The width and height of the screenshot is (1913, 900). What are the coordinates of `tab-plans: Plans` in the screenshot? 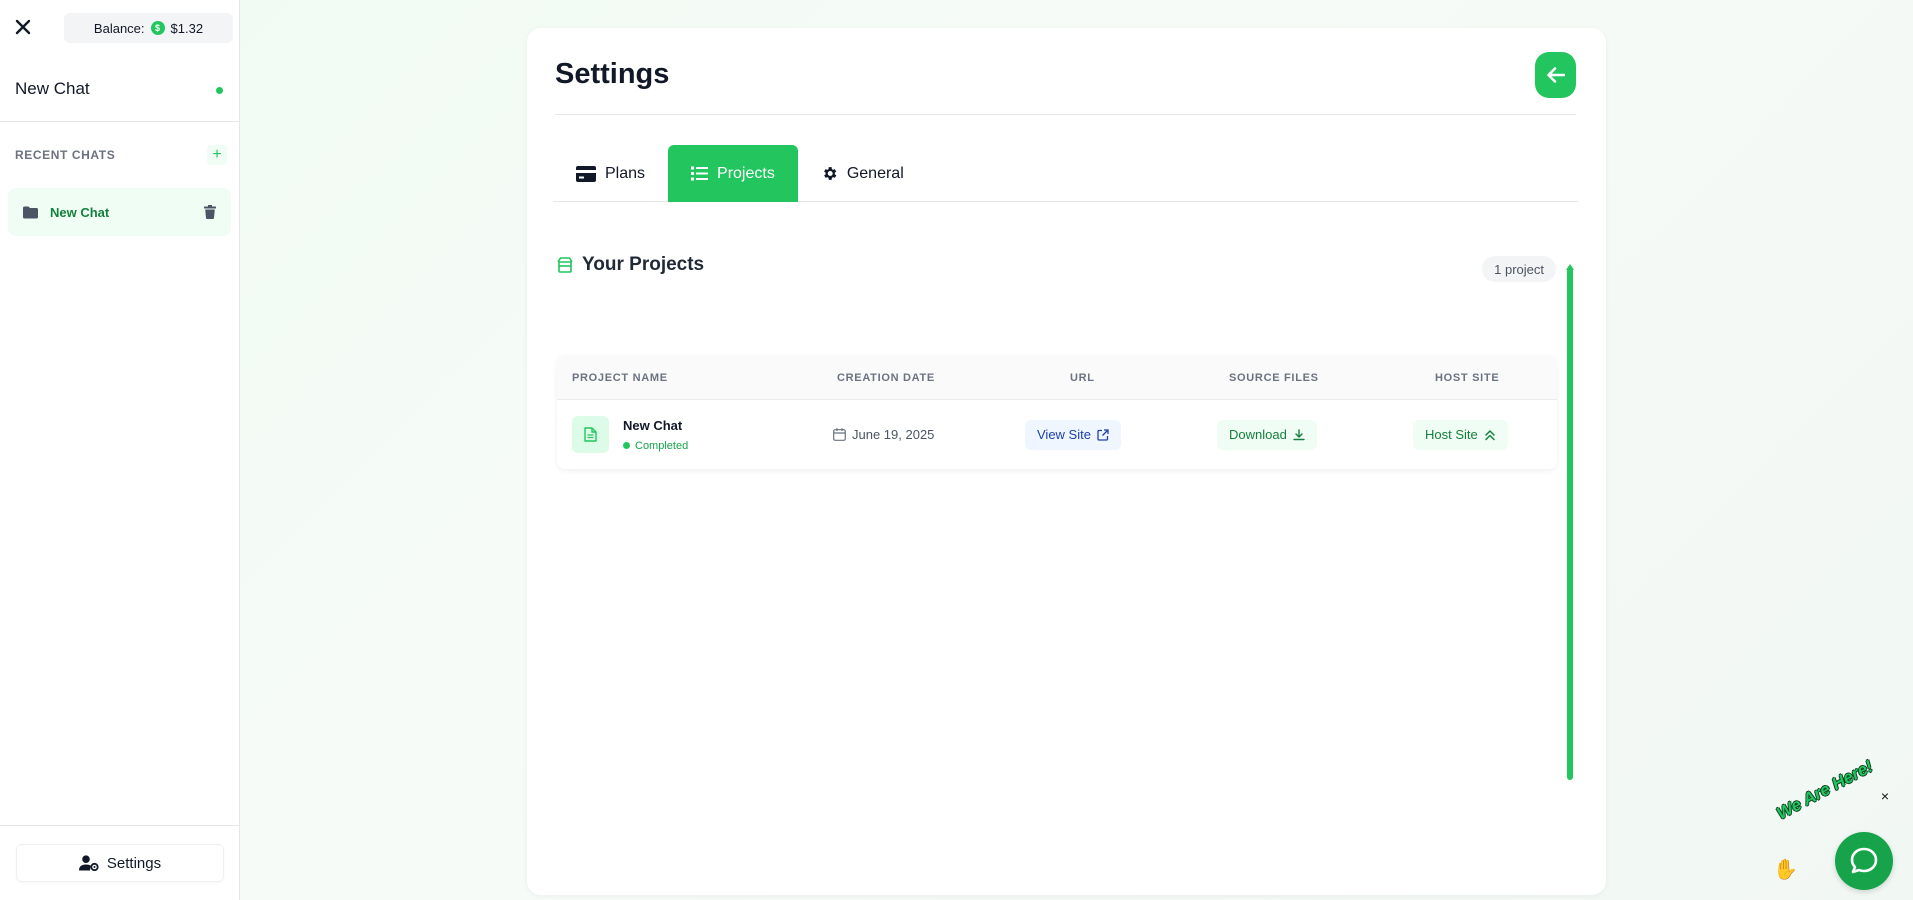 It's located at (610, 173).